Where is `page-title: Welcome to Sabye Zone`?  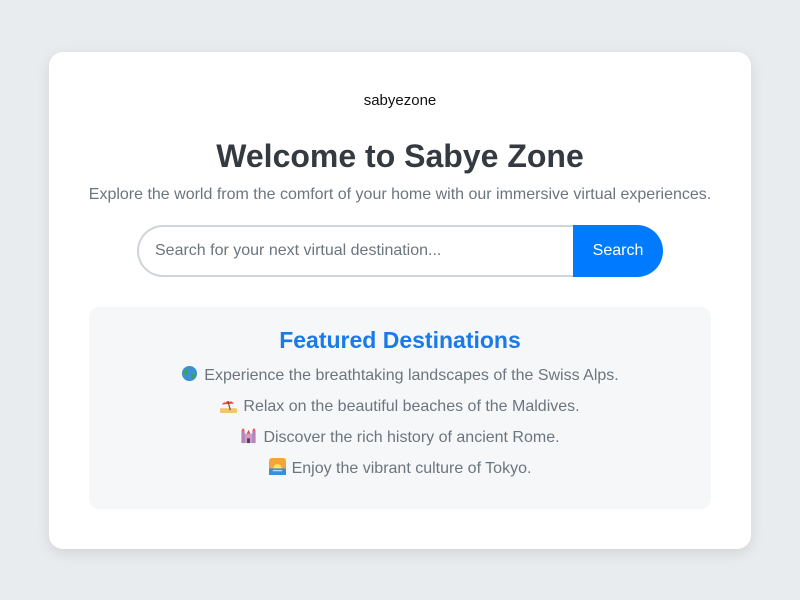 page-title: Welcome to Sabye Zone is located at coordinates (400, 156).